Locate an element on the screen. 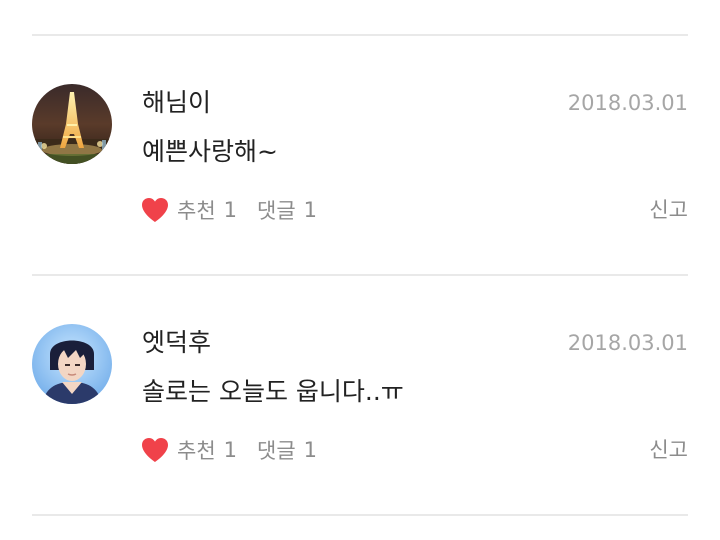  username: 해님이 is located at coordinates (176, 103).